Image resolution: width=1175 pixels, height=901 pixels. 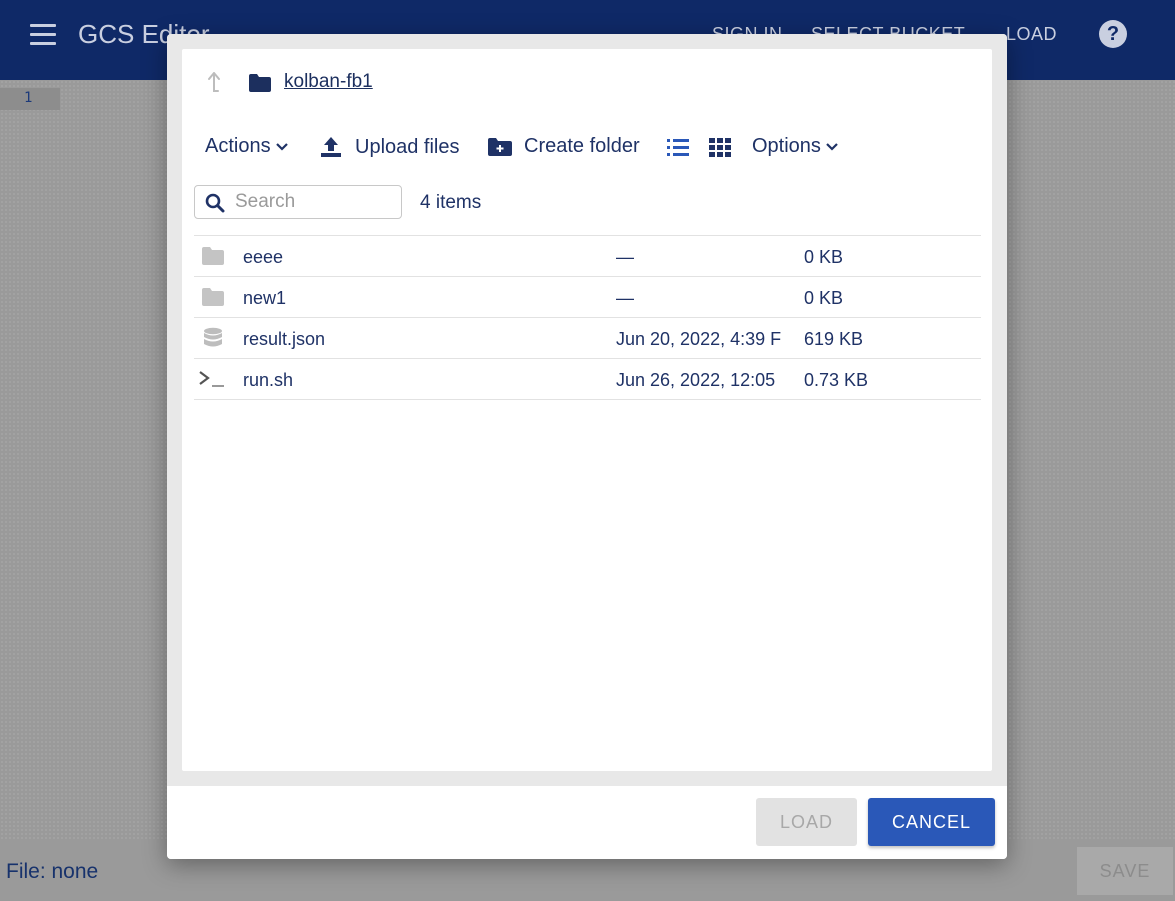 I want to click on list-view-icon, so click(x=678, y=147).